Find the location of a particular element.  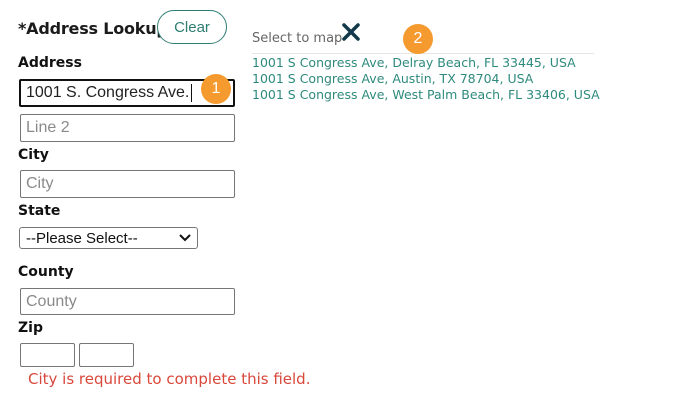

select-to-map-text: Select to map is located at coordinates (297, 38).